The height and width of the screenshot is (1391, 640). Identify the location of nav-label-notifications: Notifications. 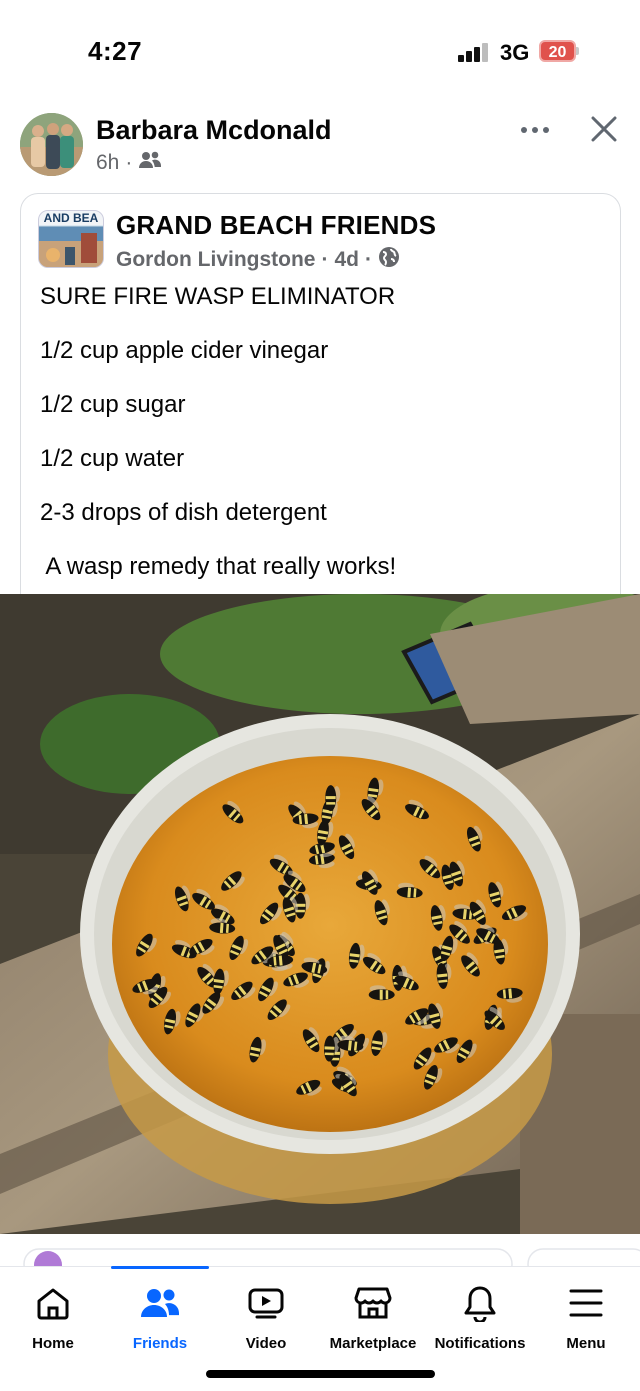
(480, 1343).